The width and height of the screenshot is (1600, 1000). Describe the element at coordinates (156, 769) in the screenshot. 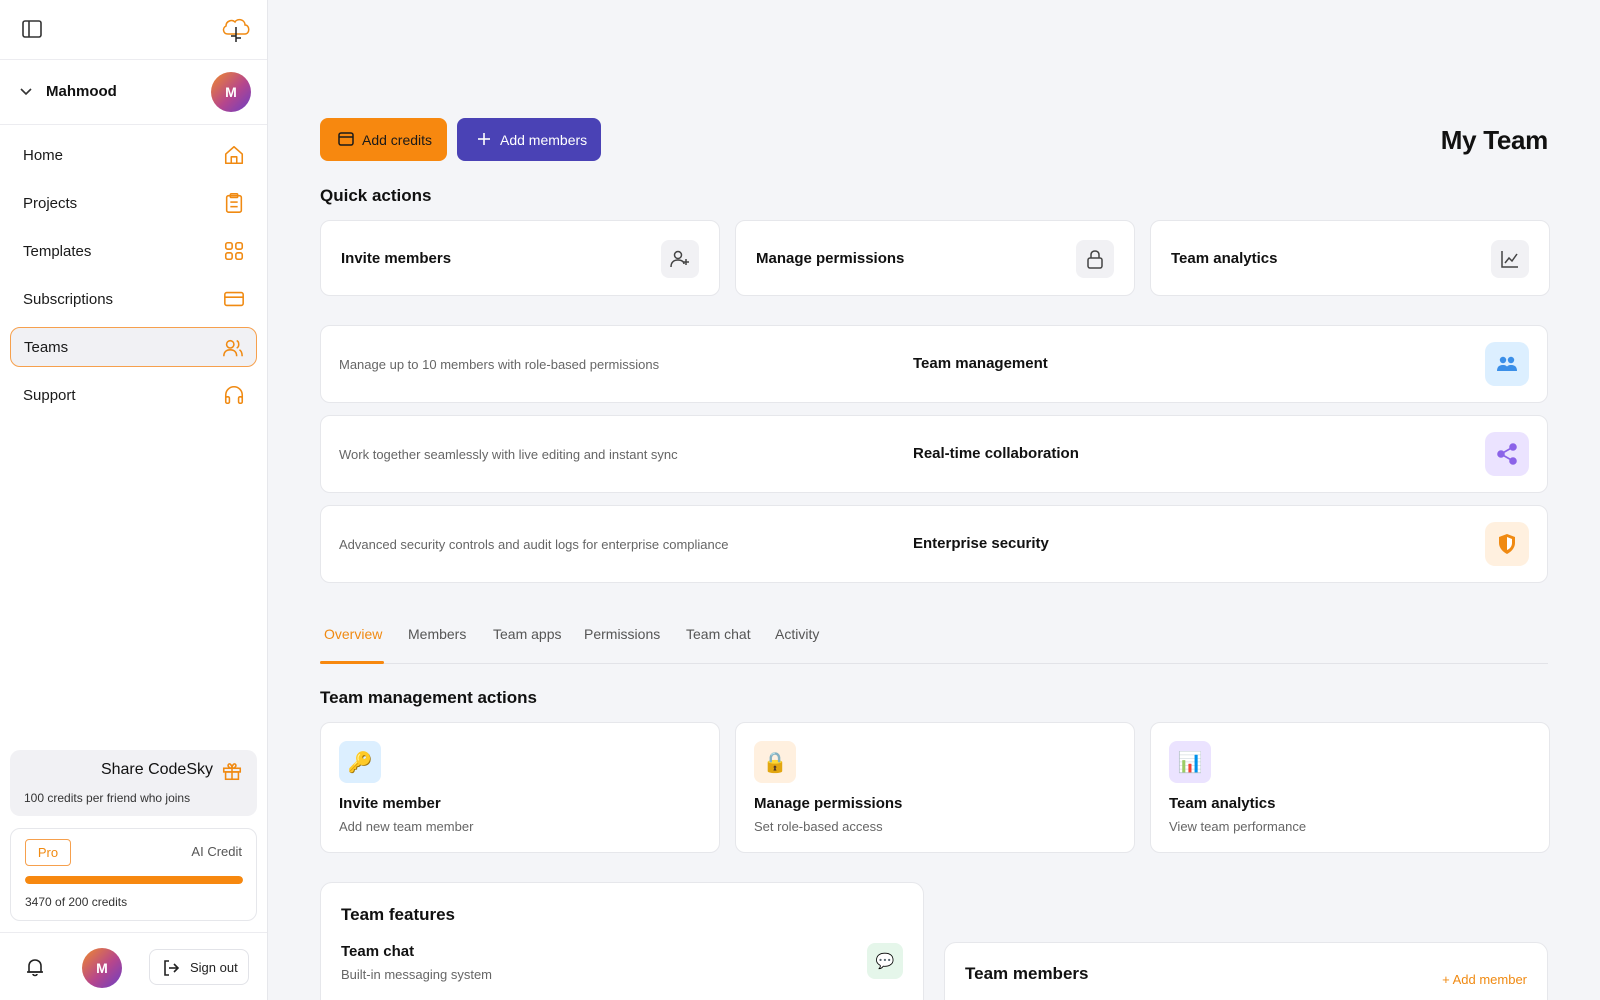

I see `share-title: Share CodeSky` at that location.